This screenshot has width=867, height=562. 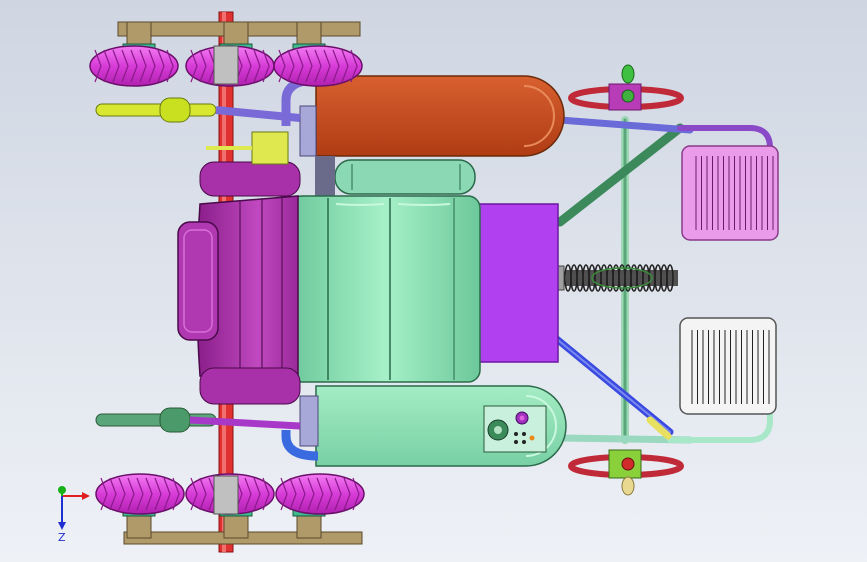 I want to click on wheel-assembly-top, so click(x=226, y=54).